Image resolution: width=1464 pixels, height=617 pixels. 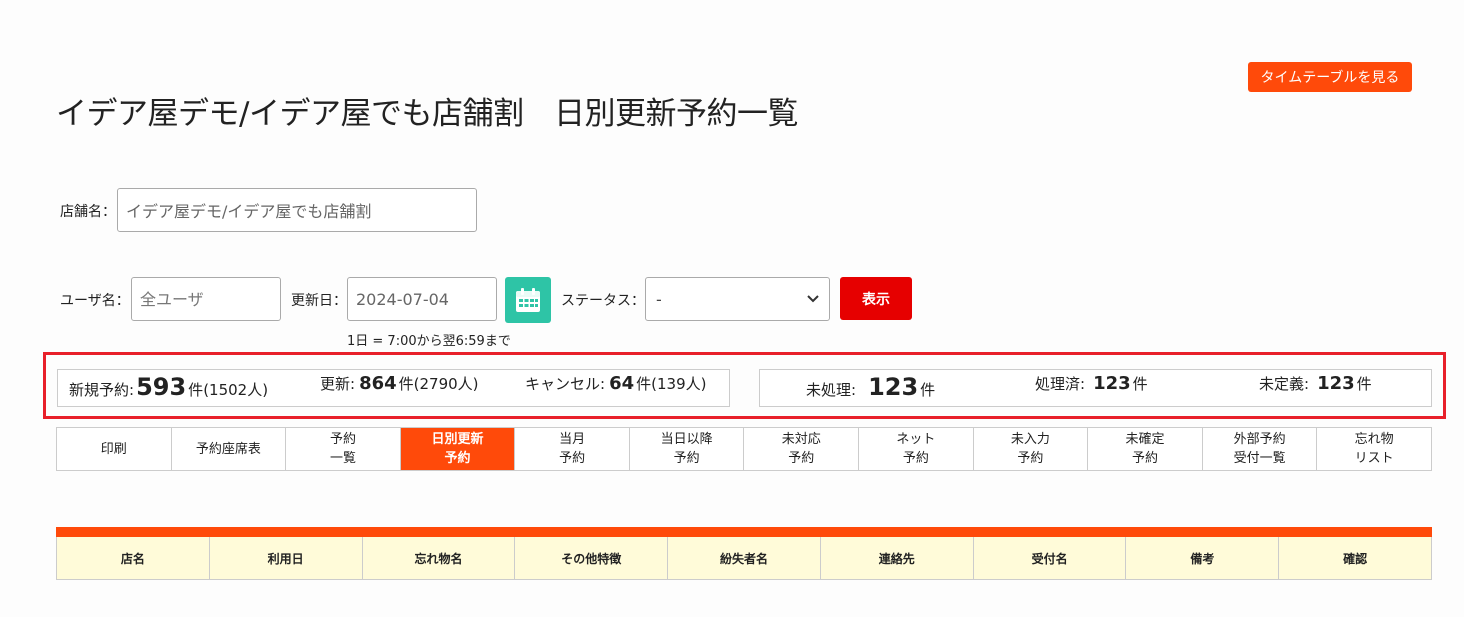 I want to click on lost-items-table-header: 店名 利用日 忘れ物名 その他特徴 紛失者名 連絡先 受付名 備考 確認, so click(x=744, y=558).